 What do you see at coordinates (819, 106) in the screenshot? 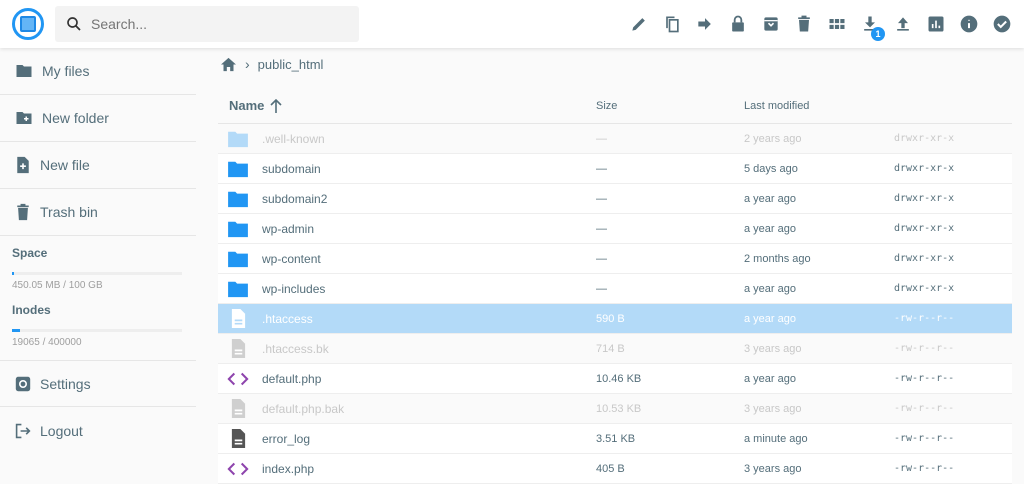
I see `column-header-modified: Last modified` at bounding box center [819, 106].